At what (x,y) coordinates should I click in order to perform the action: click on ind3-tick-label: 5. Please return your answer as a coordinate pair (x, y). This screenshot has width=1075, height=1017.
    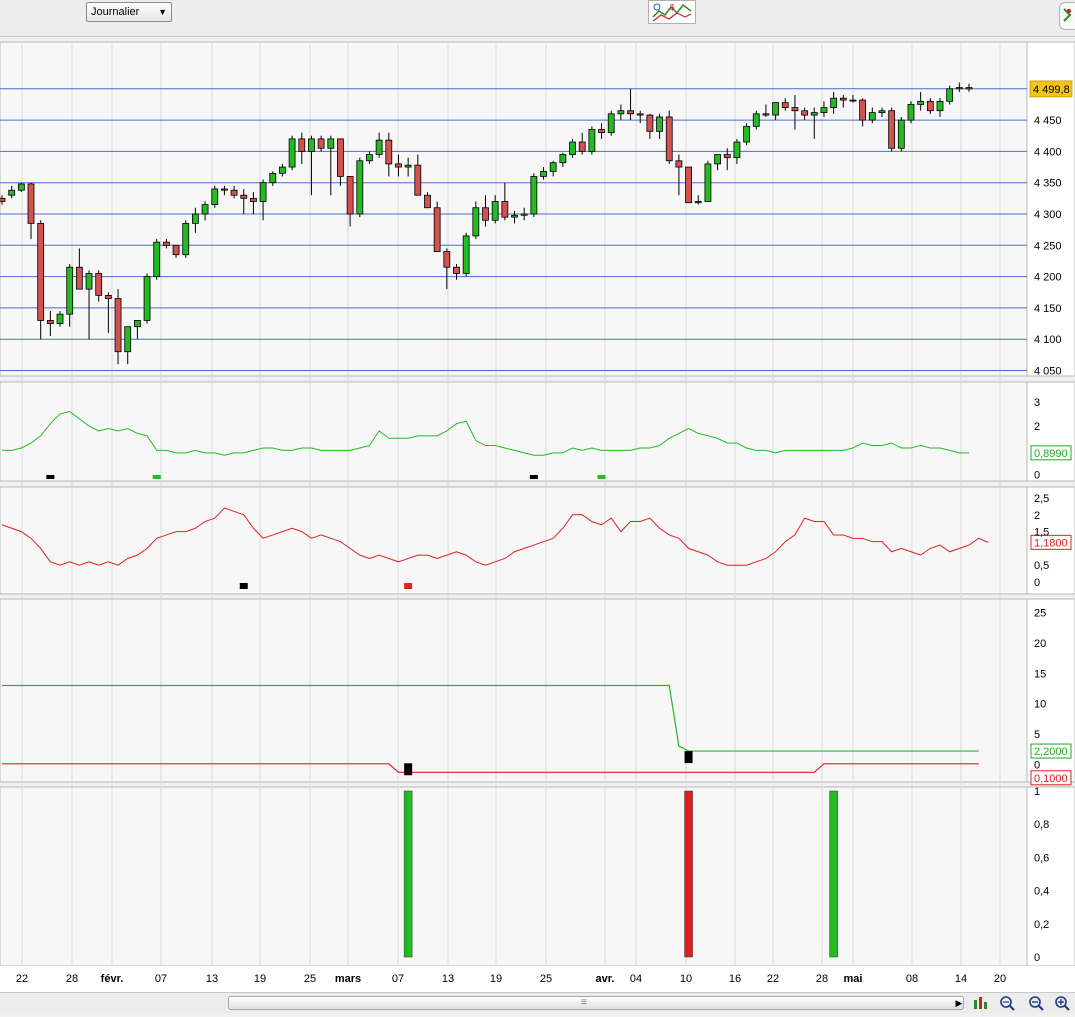
    Looking at the image, I should click on (1037, 735).